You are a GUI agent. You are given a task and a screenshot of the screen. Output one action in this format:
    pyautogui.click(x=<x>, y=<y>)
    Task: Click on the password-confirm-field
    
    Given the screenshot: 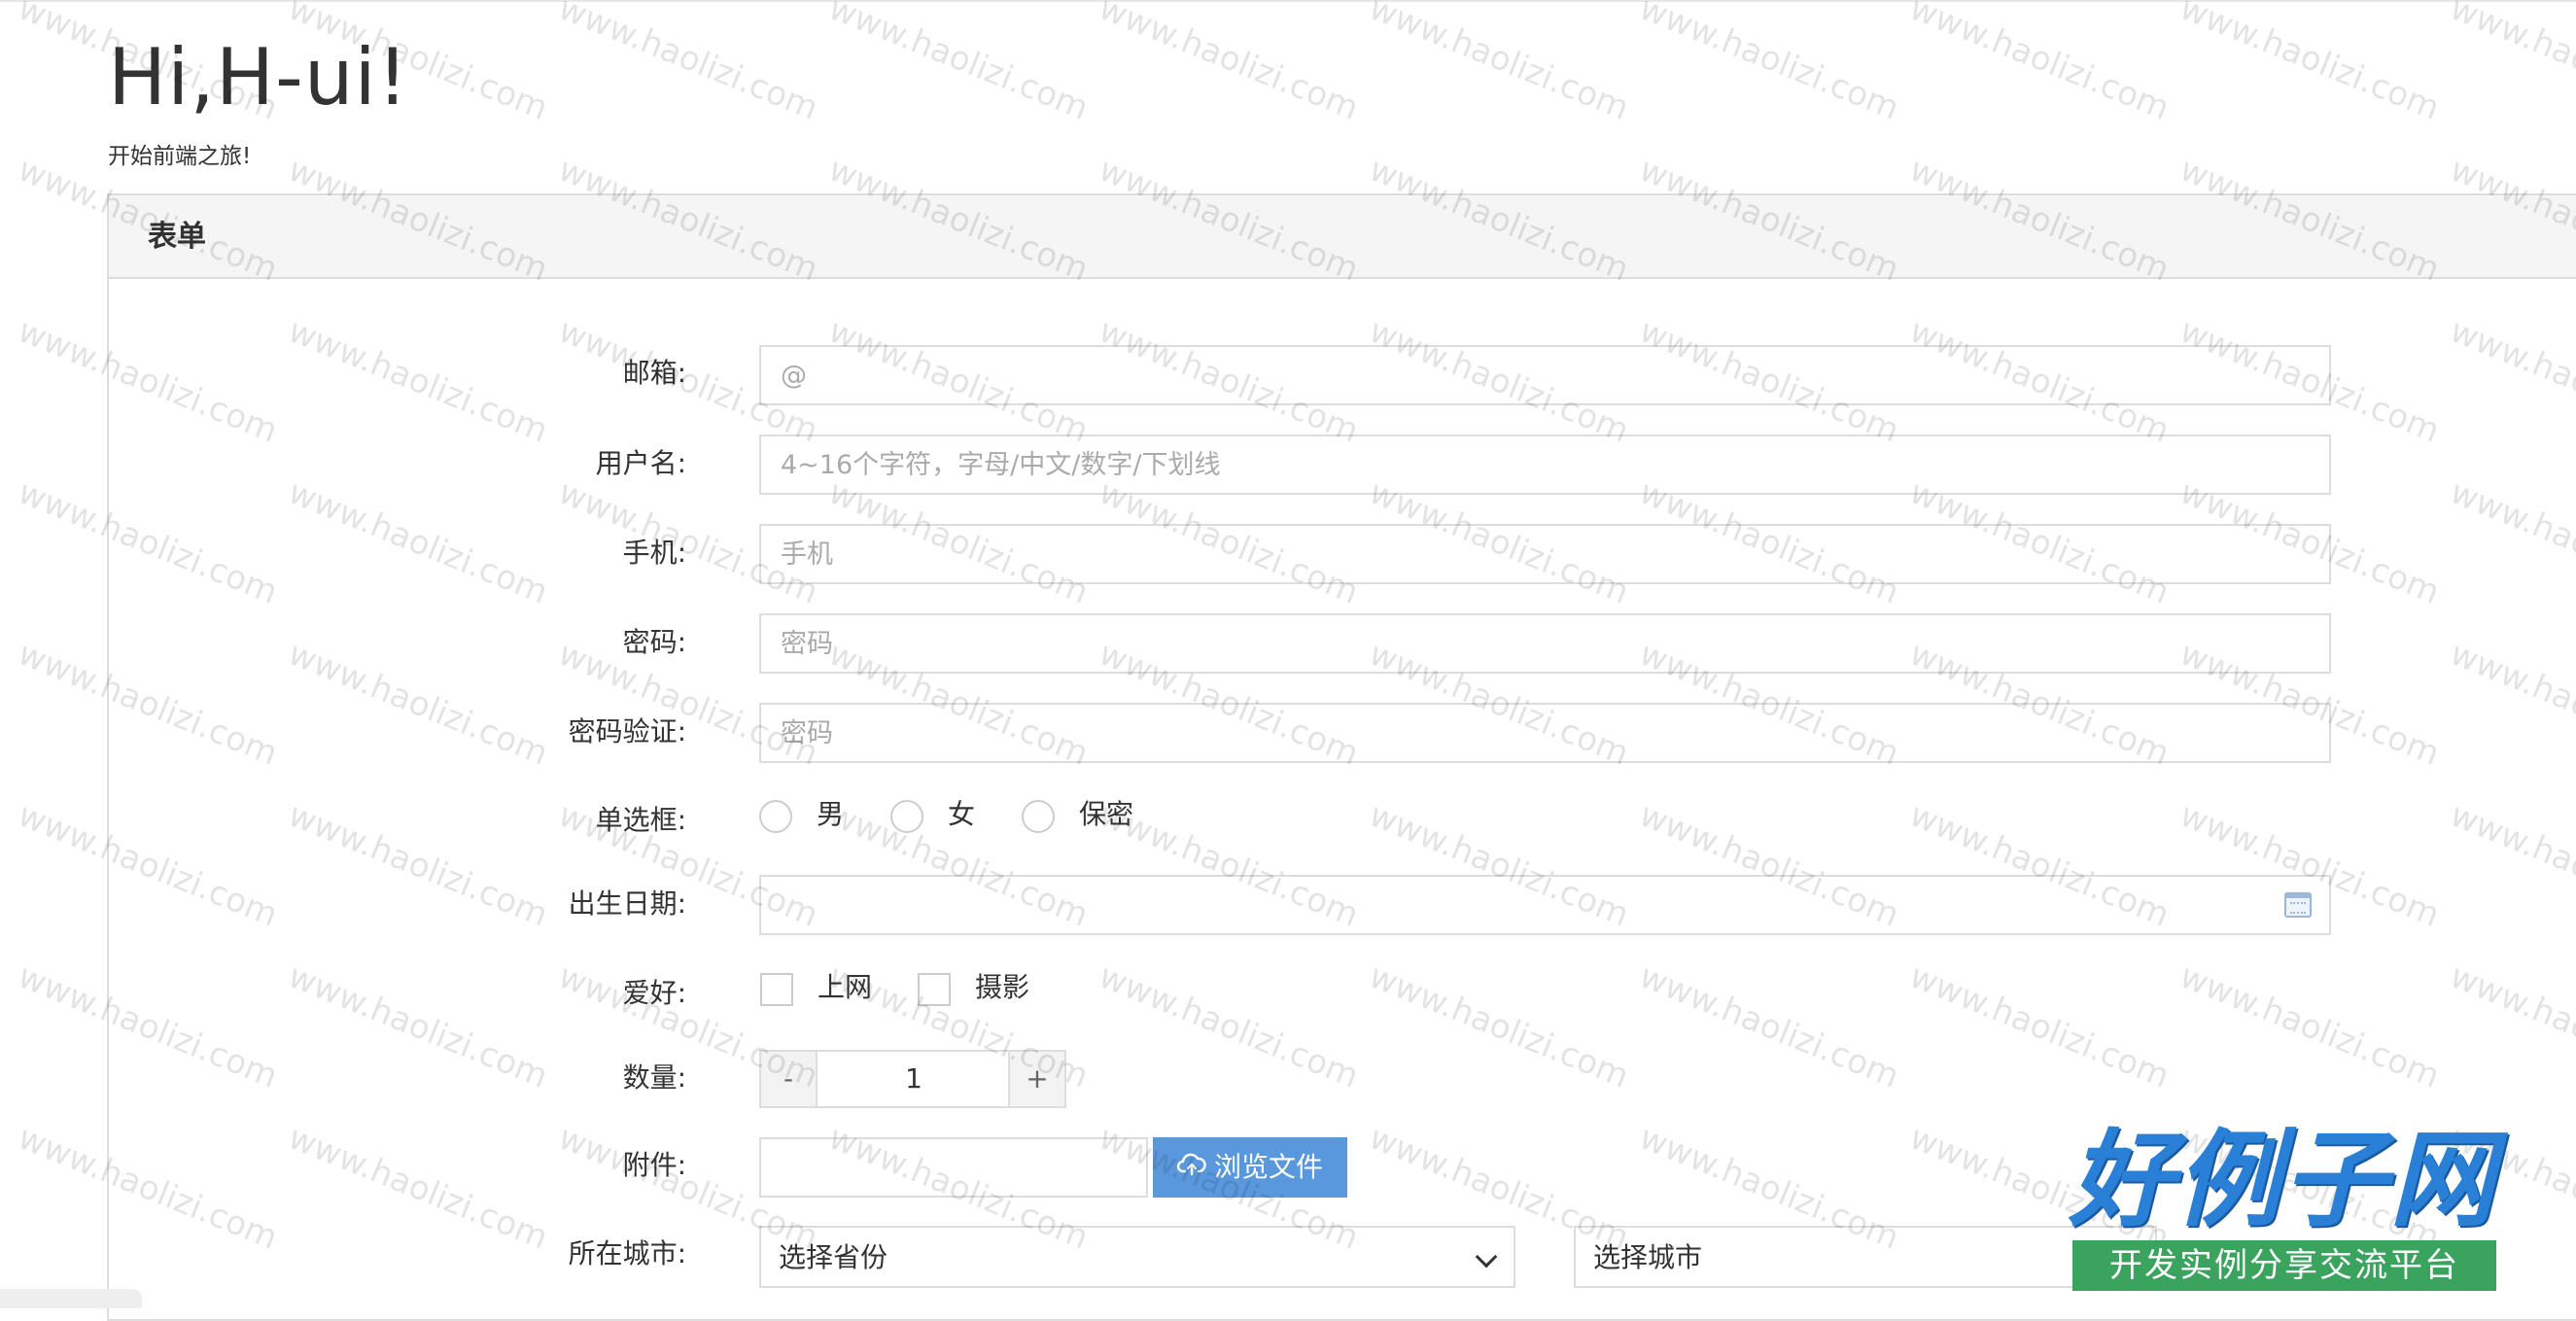 What is the action you would take?
    pyautogui.click(x=1545, y=733)
    